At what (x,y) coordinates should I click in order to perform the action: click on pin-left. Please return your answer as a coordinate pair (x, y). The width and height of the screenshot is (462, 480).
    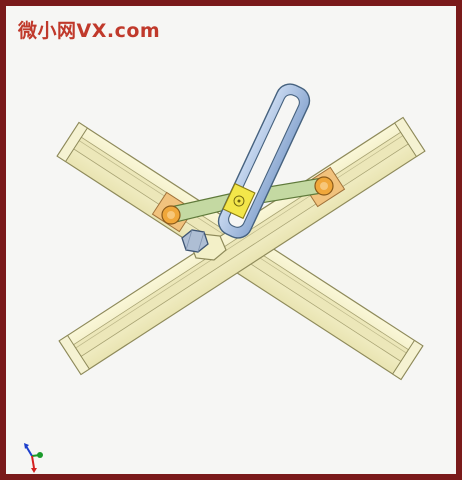
    Looking at the image, I should click on (171, 215).